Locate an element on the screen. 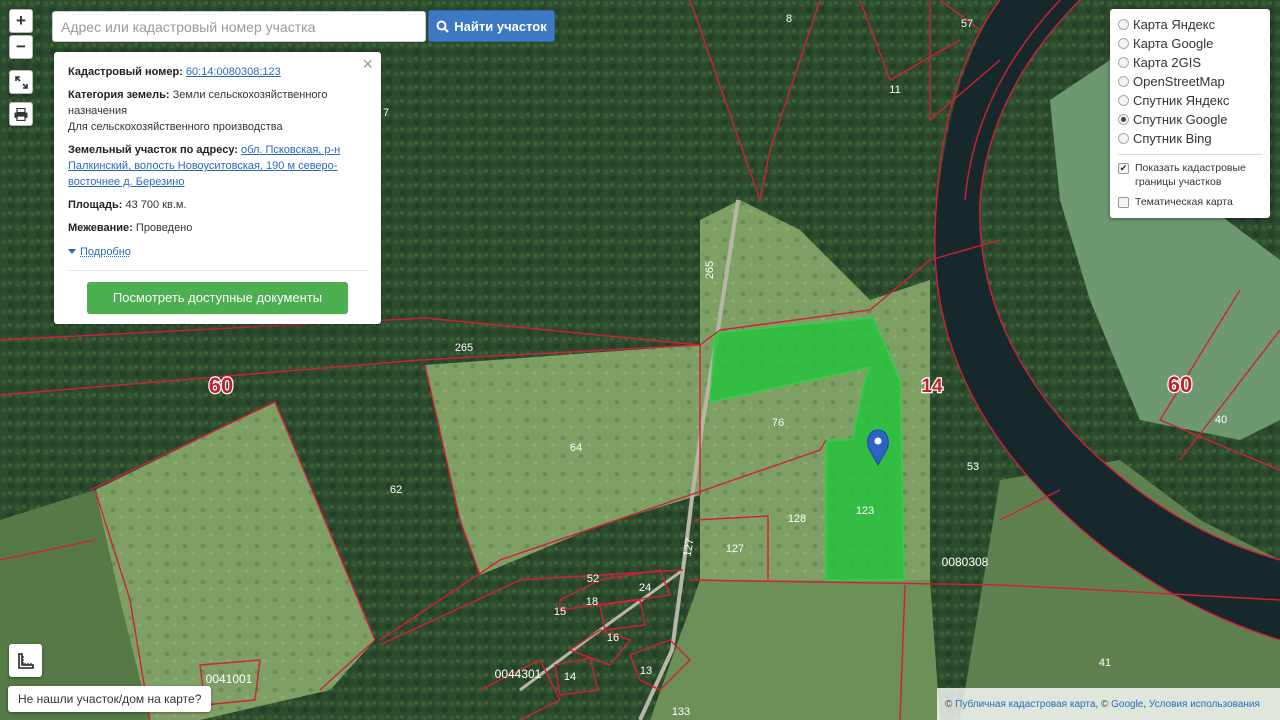  layer-label: Карта 2GIS is located at coordinates (1167, 62).